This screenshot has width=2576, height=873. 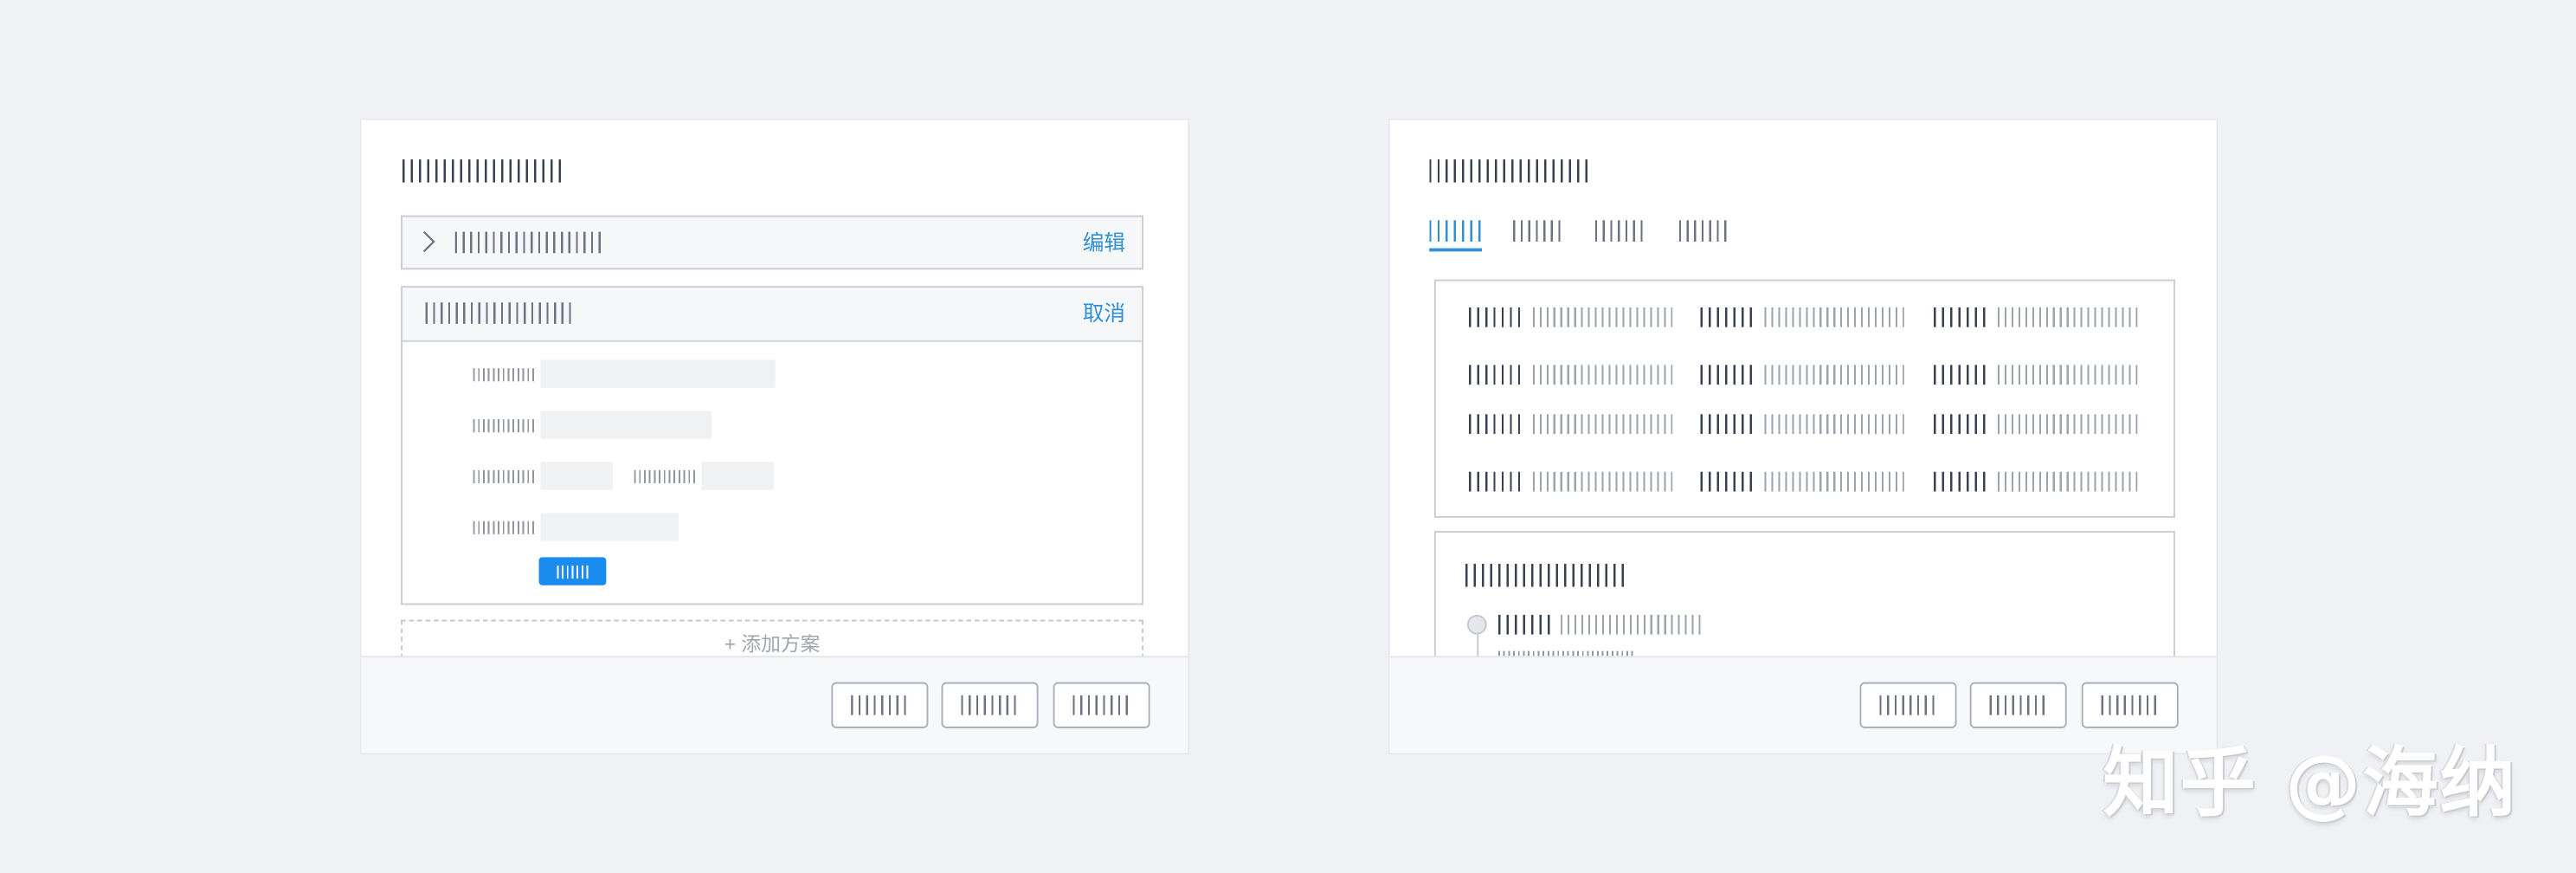 I want to click on timeline-title, so click(x=1546, y=575).